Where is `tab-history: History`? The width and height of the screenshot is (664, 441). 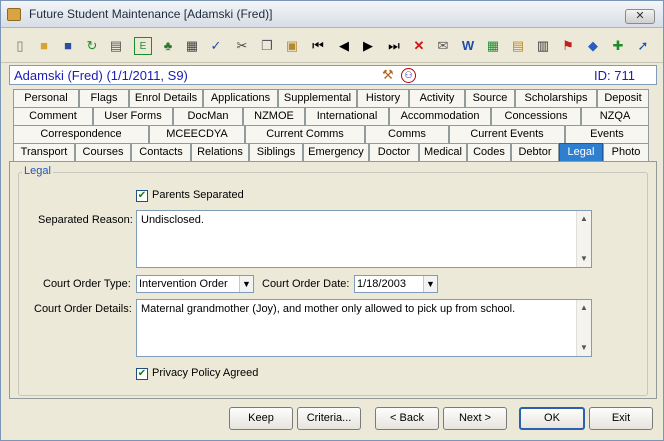
tab-history: History is located at coordinates (383, 98).